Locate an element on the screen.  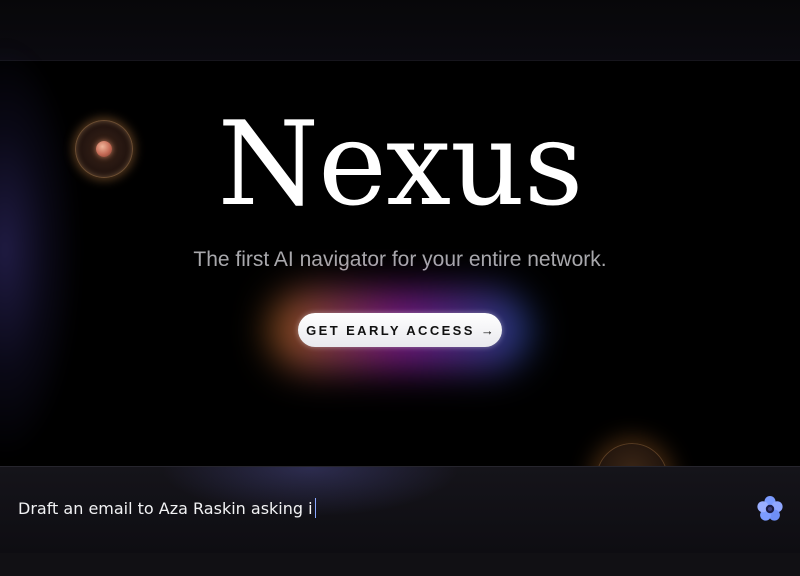
prompt-text: Draft an email to Aza Raskin asking i is located at coordinates (165, 508).